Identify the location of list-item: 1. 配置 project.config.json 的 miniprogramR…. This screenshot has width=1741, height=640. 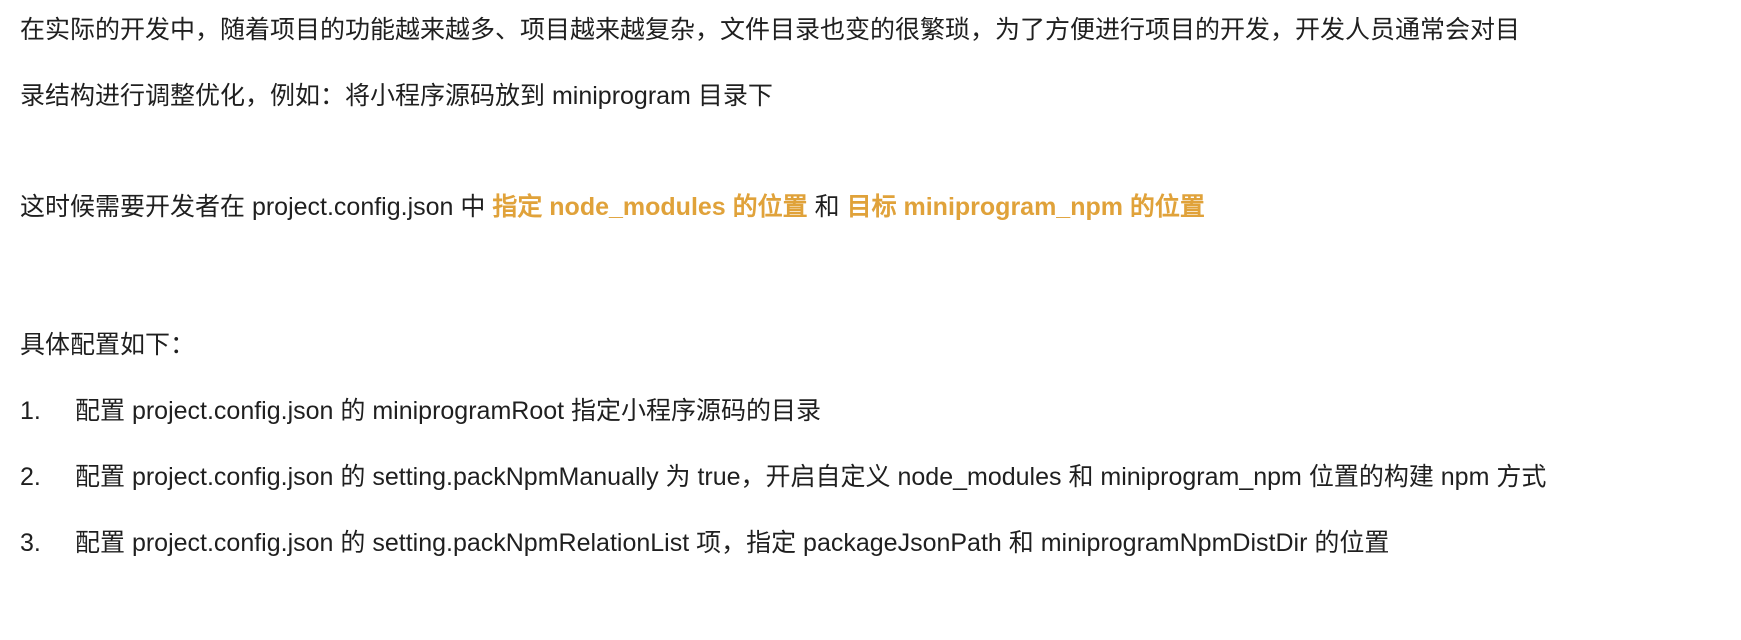
(876, 411).